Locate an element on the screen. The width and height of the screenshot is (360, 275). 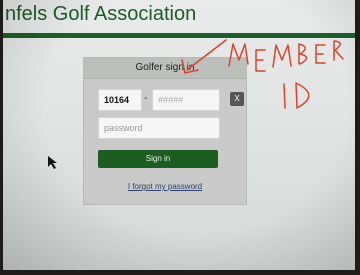
arrow-icon is located at coordinates (204, 56).